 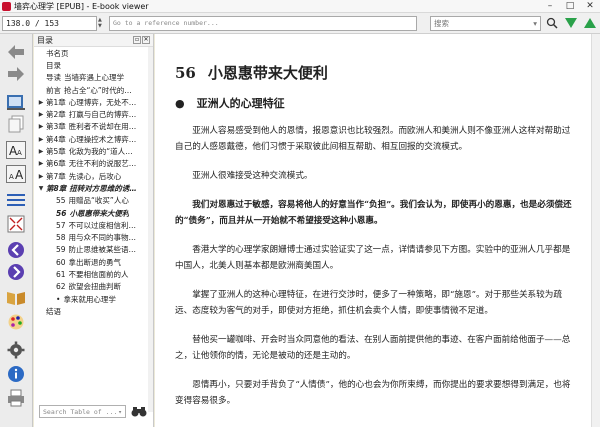 I want to click on toc-item-label: 拿来就用心理学, so click(x=89, y=299).